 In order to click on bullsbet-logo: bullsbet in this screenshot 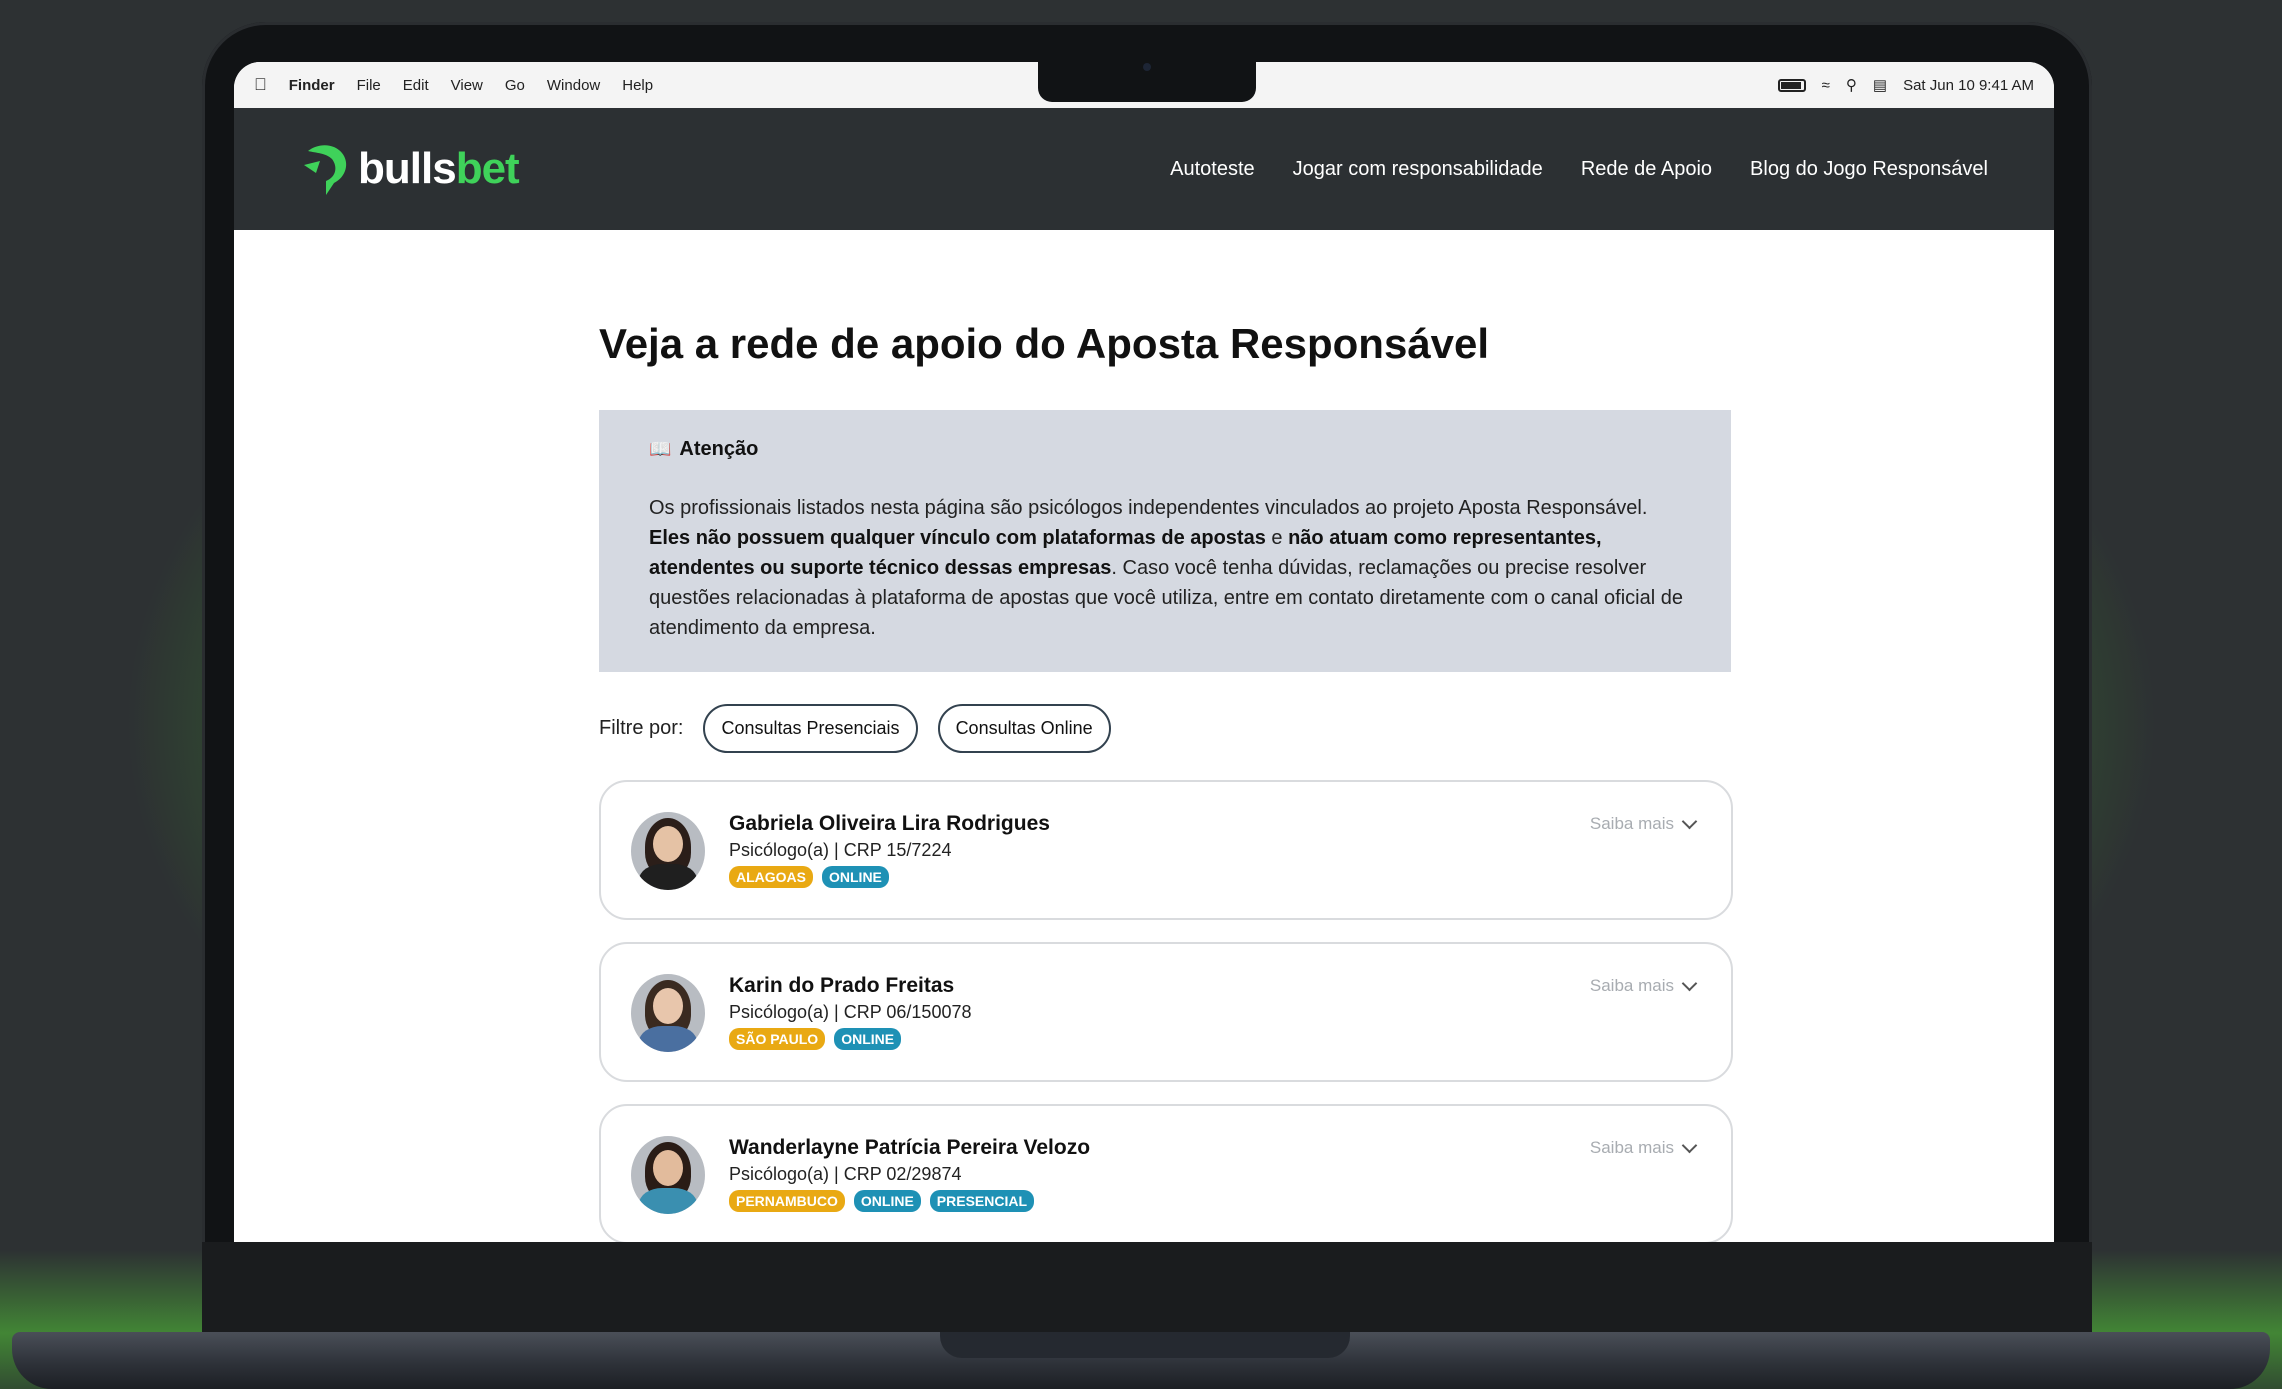, I will do `click(412, 169)`.